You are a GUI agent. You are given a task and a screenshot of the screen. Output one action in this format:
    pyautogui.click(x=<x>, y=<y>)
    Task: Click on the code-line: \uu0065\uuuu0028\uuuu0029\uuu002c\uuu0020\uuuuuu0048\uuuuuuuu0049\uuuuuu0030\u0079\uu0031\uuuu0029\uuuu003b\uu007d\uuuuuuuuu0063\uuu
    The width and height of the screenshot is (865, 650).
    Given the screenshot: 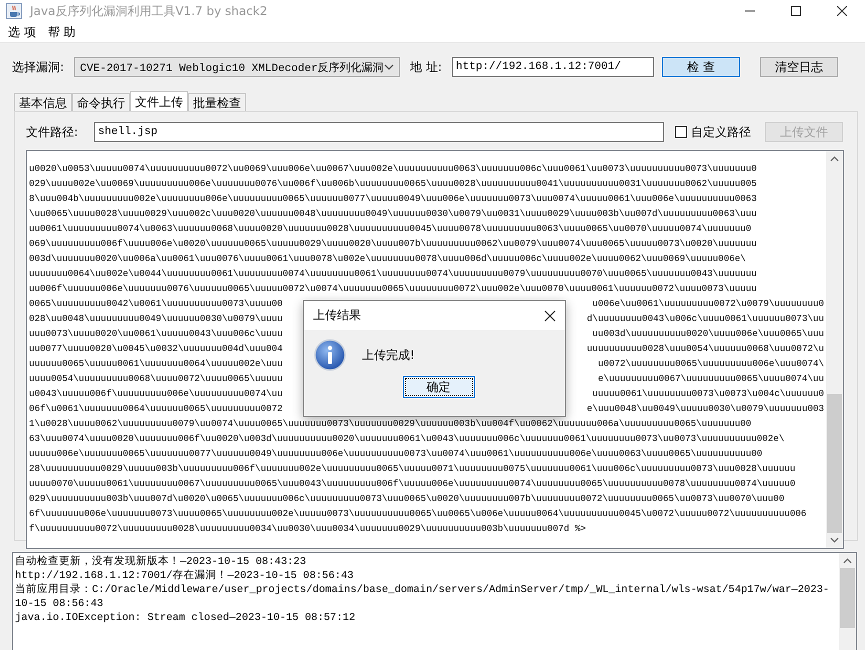 What is the action you would take?
    pyautogui.click(x=393, y=214)
    